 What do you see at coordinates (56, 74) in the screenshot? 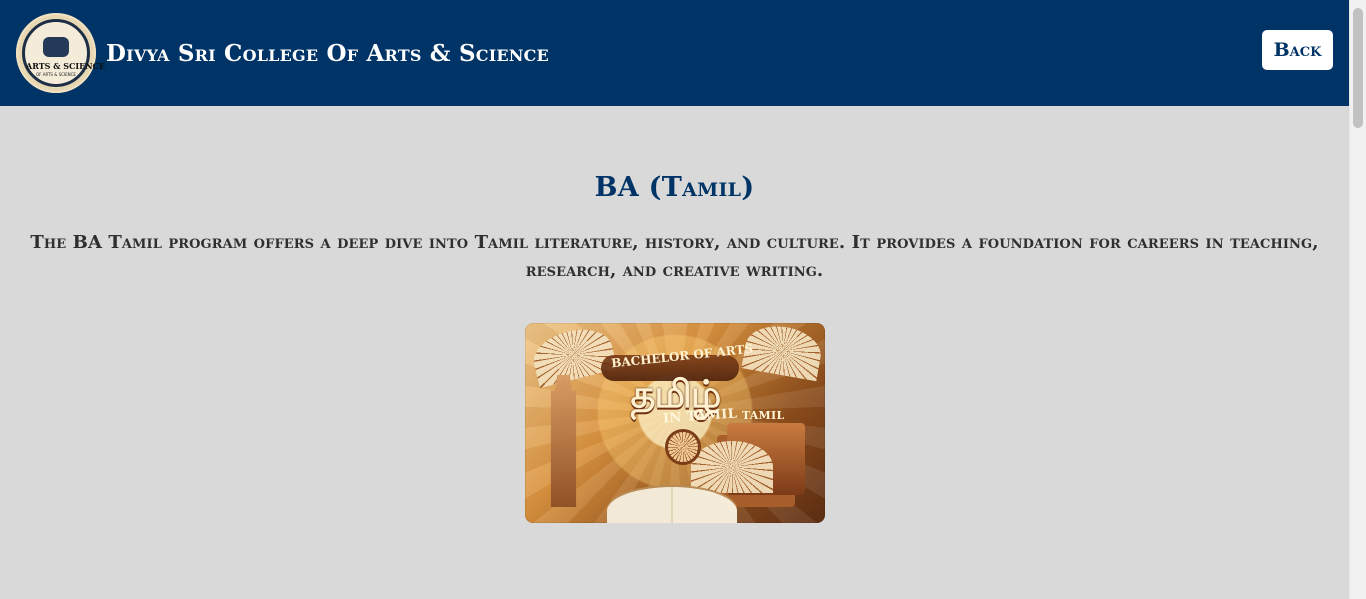
I see `logo-subtext: OF ARTS & SCIENCE` at bounding box center [56, 74].